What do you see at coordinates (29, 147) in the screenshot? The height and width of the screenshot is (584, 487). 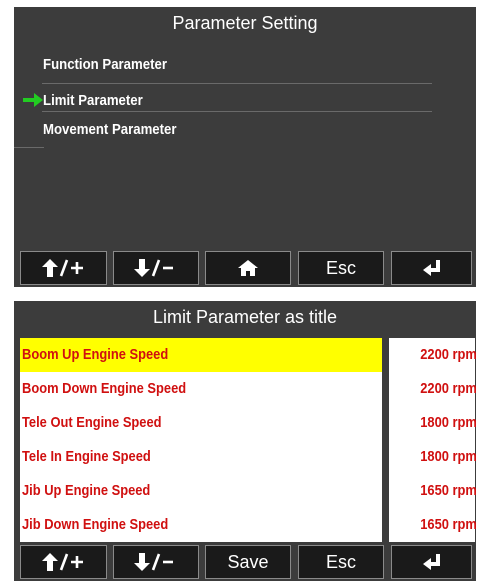 I see `menu-divider` at bounding box center [29, 147].